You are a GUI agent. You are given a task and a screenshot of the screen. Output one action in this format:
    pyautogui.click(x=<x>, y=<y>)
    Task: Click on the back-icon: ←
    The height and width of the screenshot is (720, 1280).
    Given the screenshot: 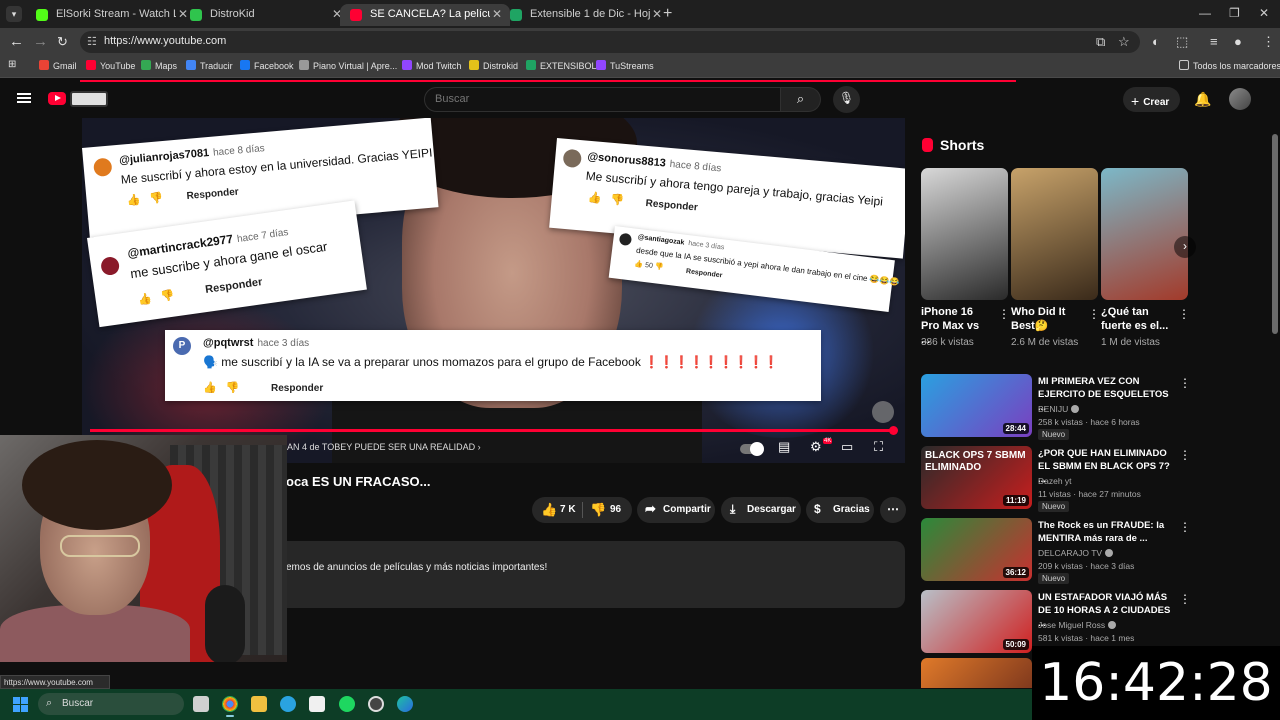 What is the action you would take?
    pyautogui.click(x=16, y=41)
    